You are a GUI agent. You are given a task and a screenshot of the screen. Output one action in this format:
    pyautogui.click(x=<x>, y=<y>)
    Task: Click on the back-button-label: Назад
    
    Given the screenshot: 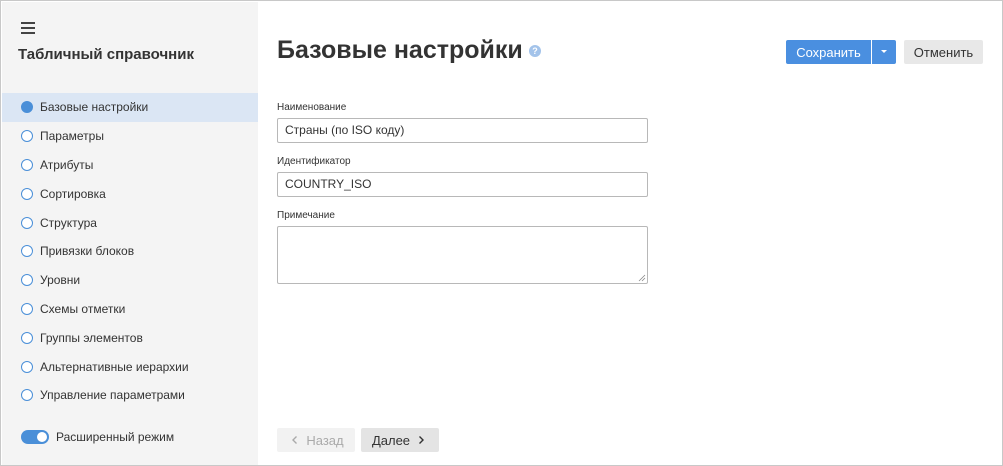 What is the action you would take?
    pyautogui.click(x=325, y=440)
    